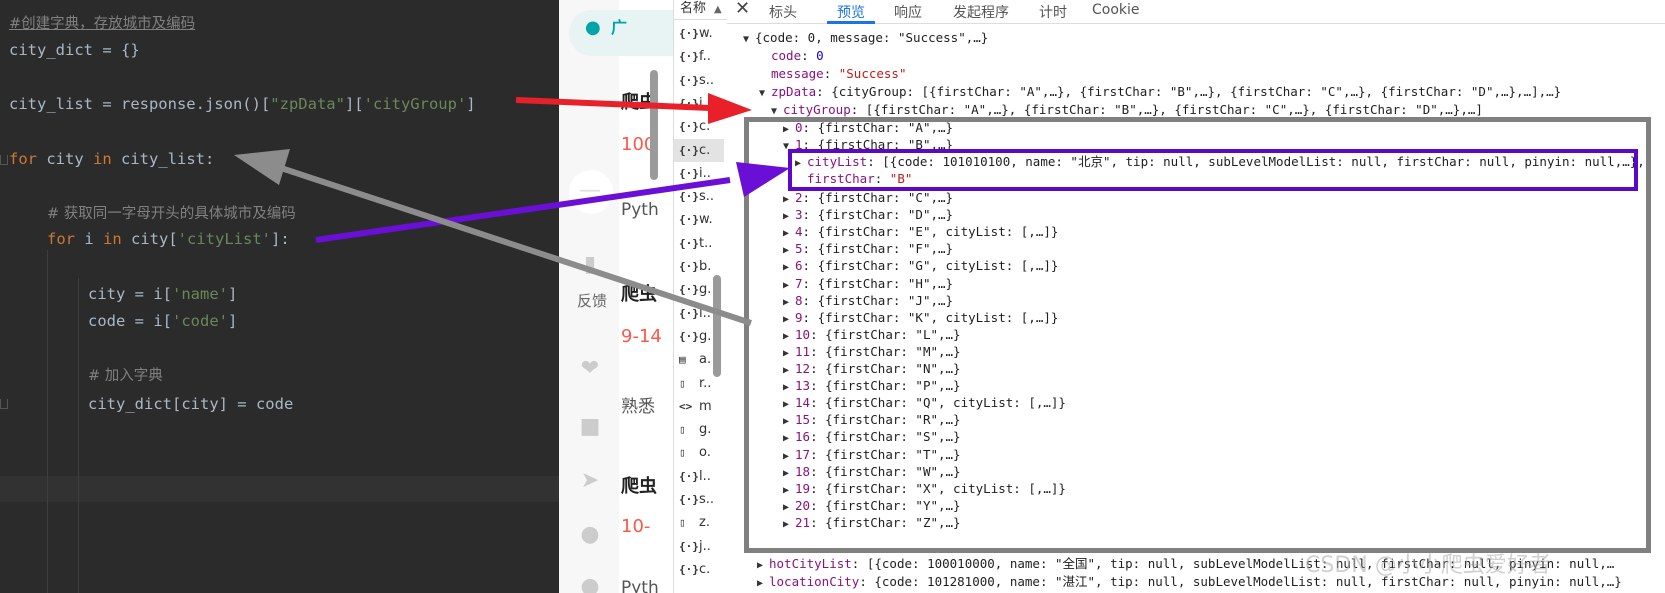 The height and width of the screenshot is (593, 1665). I want to click on gray-arrow, so click(514, 245).